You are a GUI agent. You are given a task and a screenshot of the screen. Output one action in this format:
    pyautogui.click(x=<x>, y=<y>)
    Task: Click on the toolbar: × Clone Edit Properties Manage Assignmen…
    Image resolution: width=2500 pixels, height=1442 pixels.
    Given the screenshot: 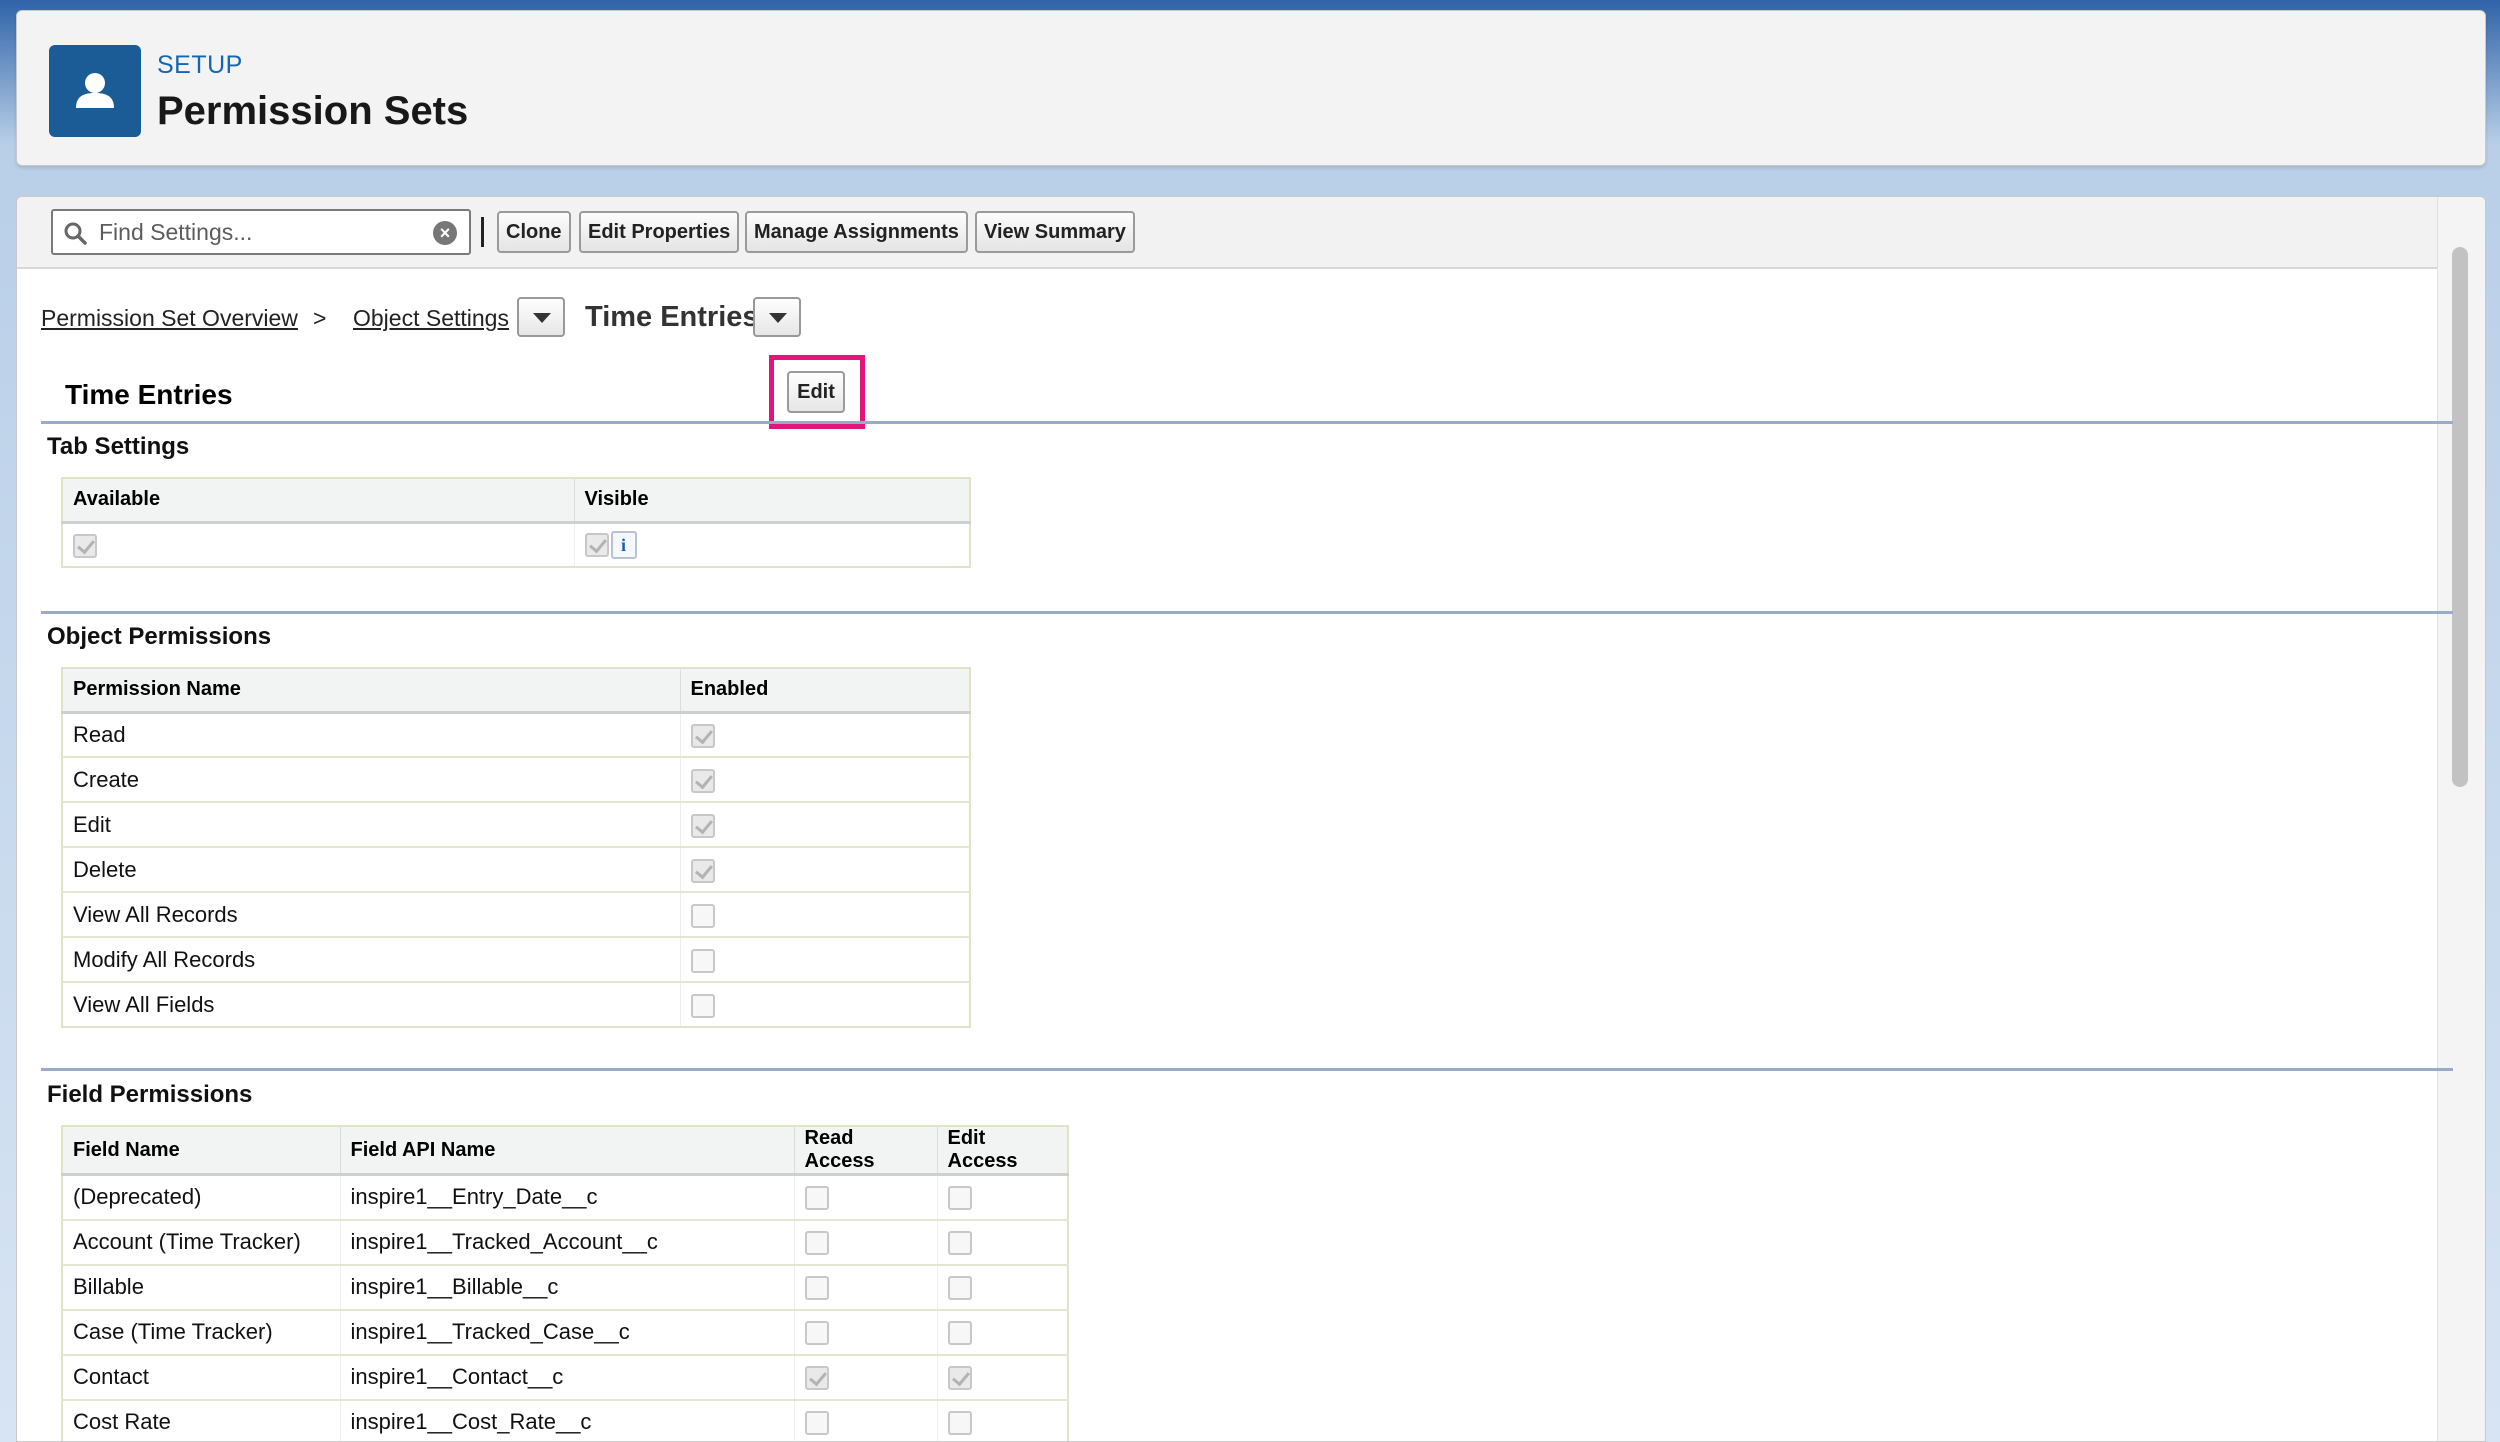 What is the action you would take?
    pyautogui.click(x=1227, y=233)
    